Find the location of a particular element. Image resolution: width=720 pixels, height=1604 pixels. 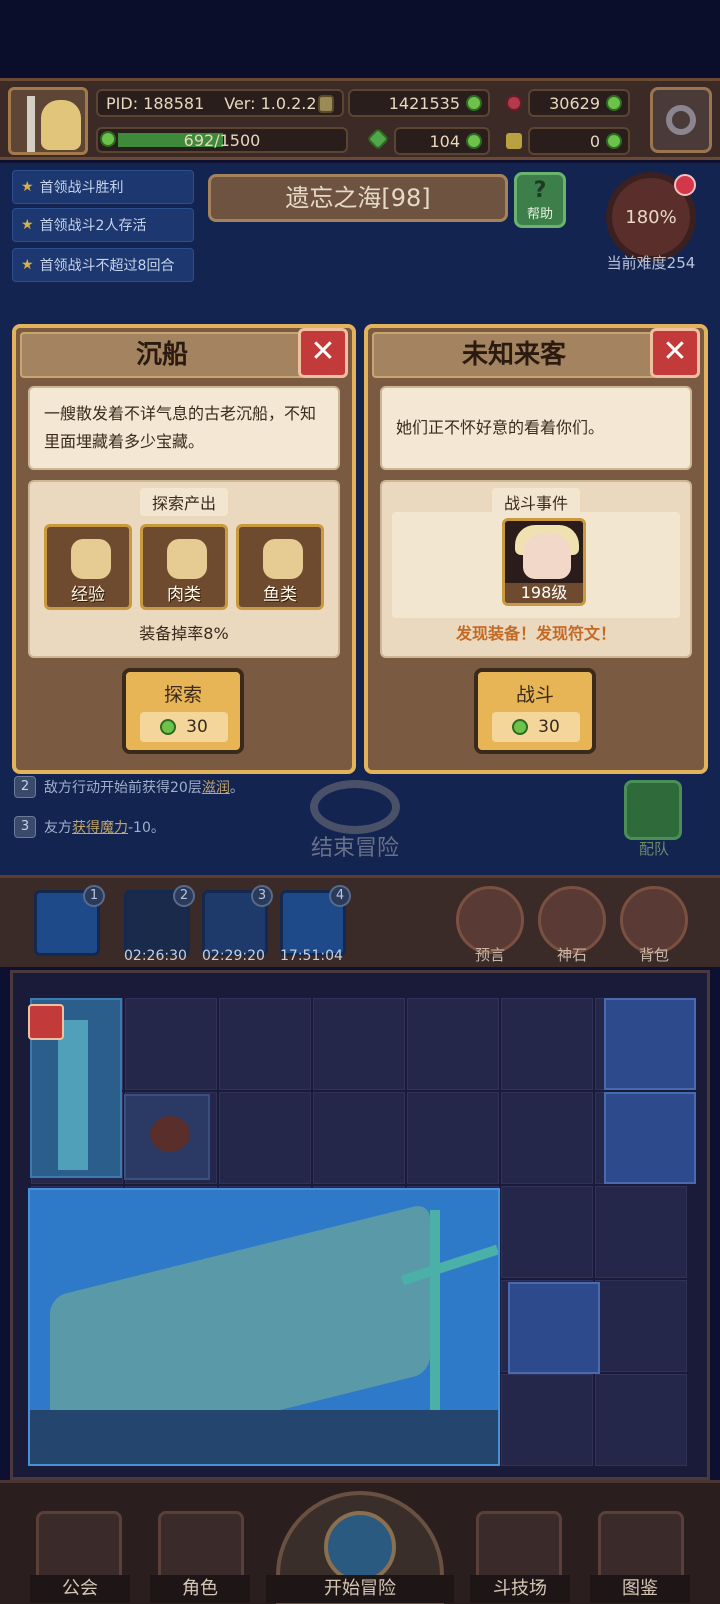

card-title: 未知来客 is located at coordinates (514, 355).